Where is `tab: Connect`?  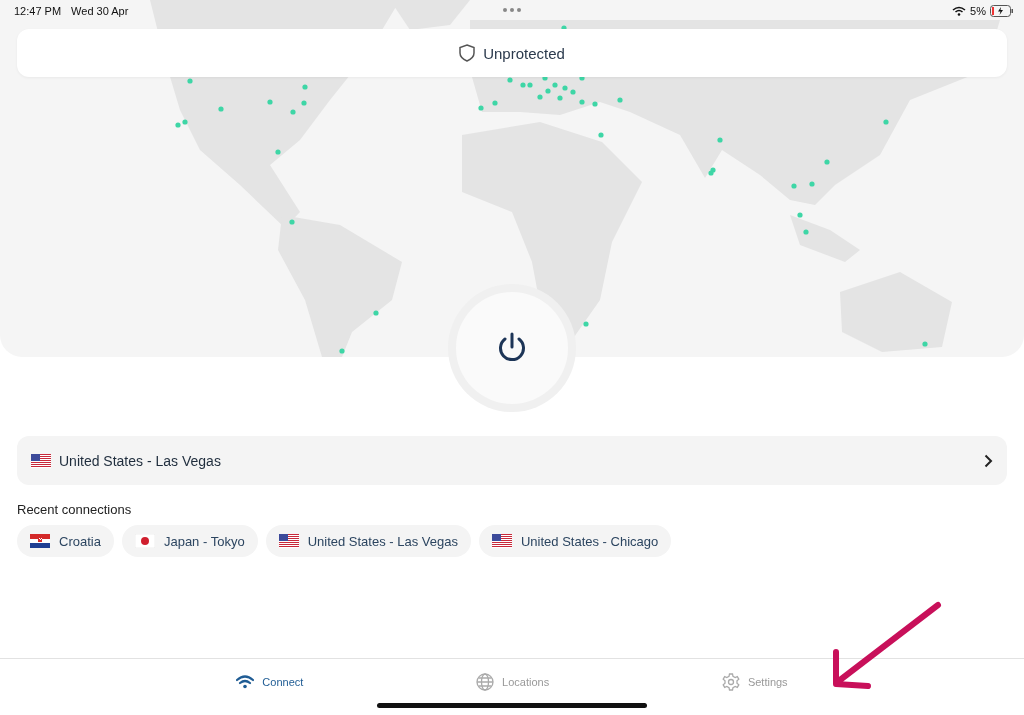
tab: Connect is located at coordinates (270, 682).